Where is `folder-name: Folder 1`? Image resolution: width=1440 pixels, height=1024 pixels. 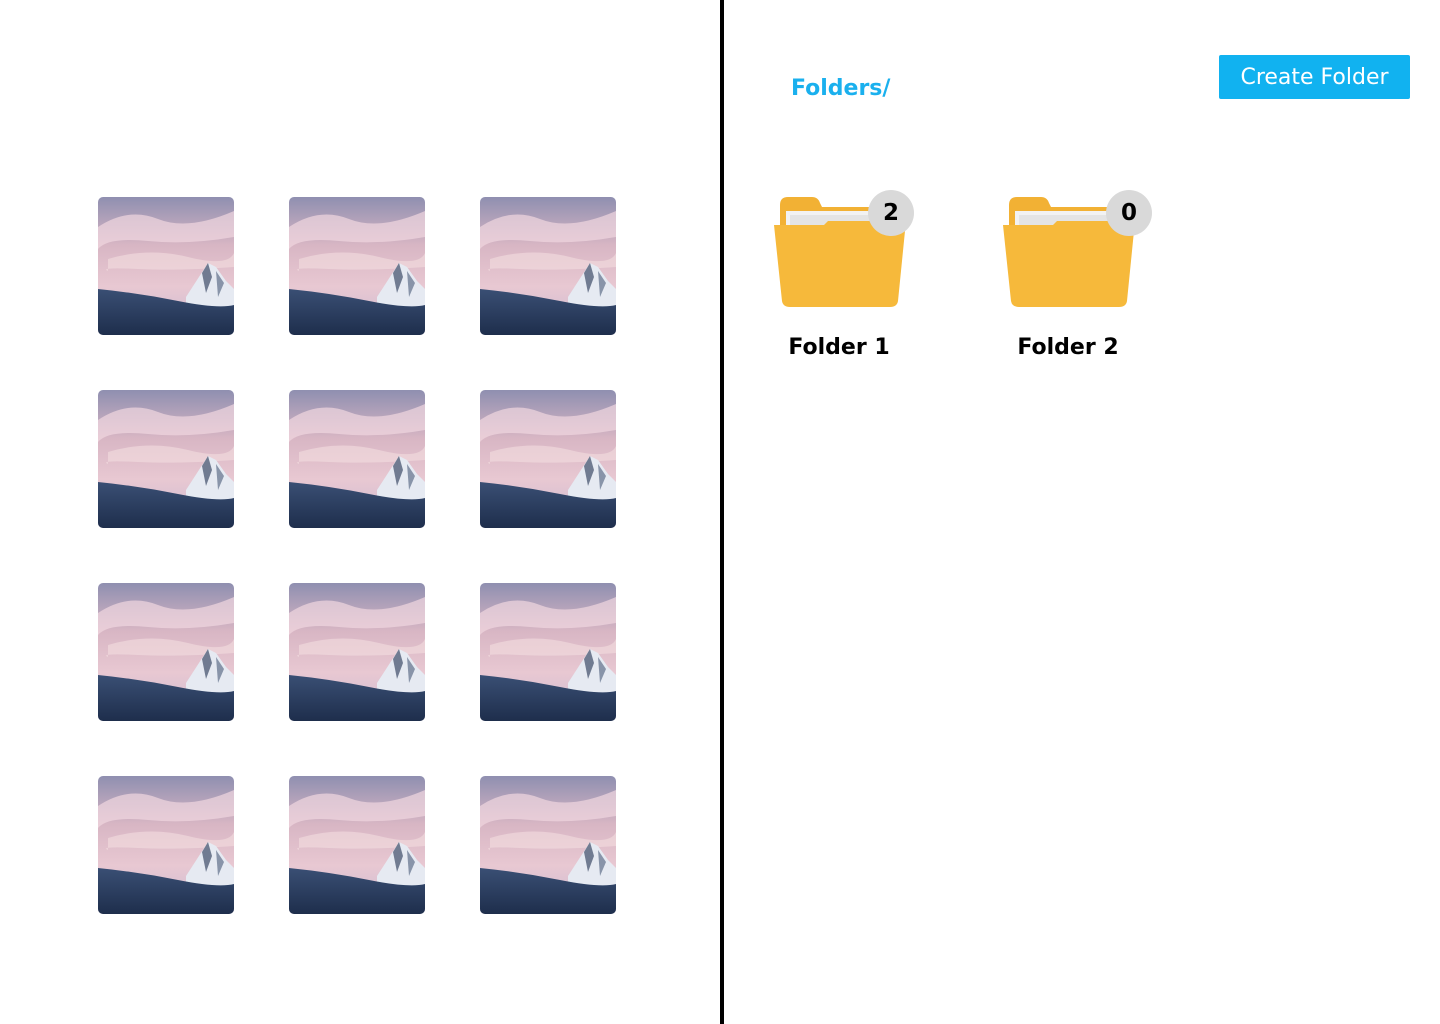
folder-name: Folder 1 is located at coordinates (839, 347).